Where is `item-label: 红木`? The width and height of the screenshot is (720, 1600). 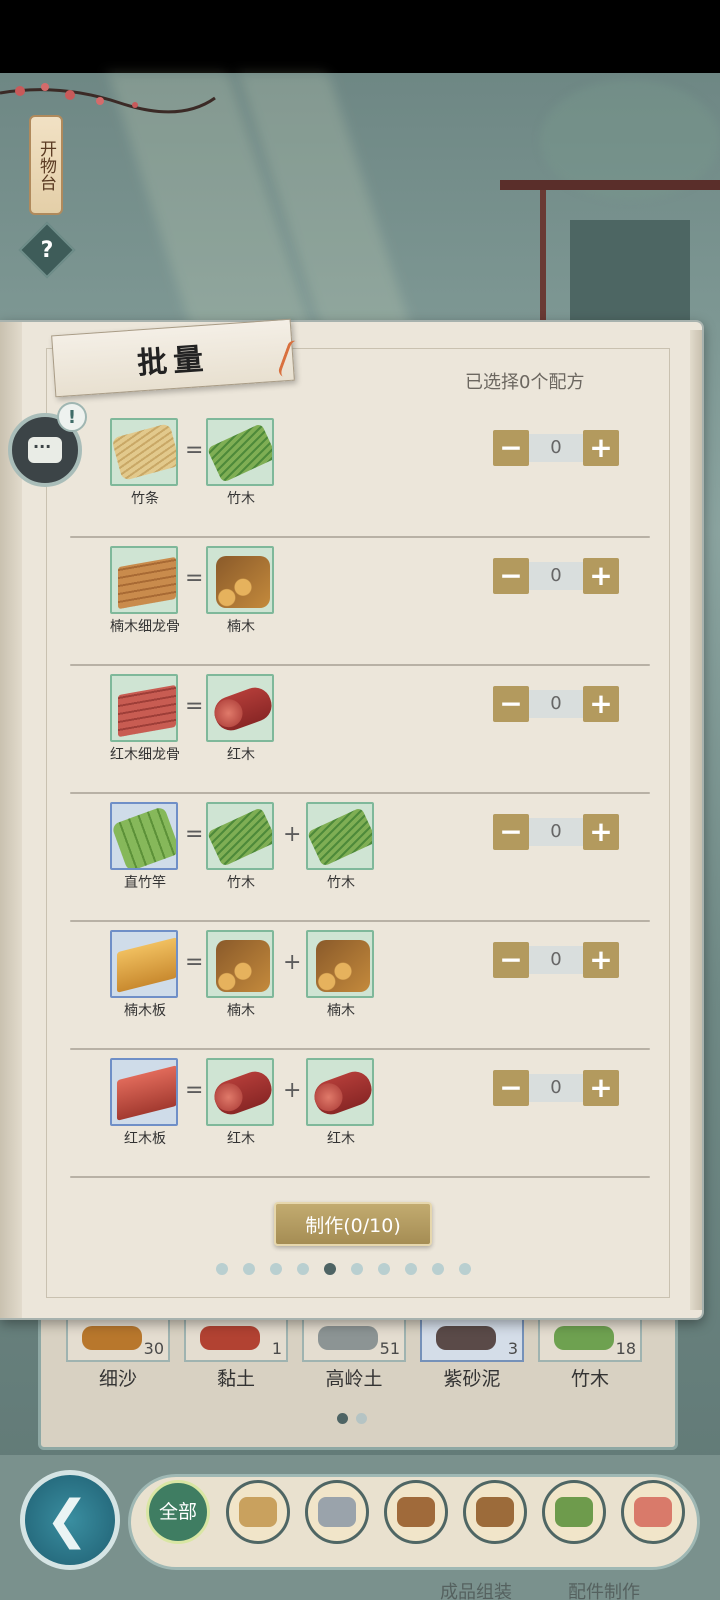 item-label: 红木 is located at coordinates (341, 1139).